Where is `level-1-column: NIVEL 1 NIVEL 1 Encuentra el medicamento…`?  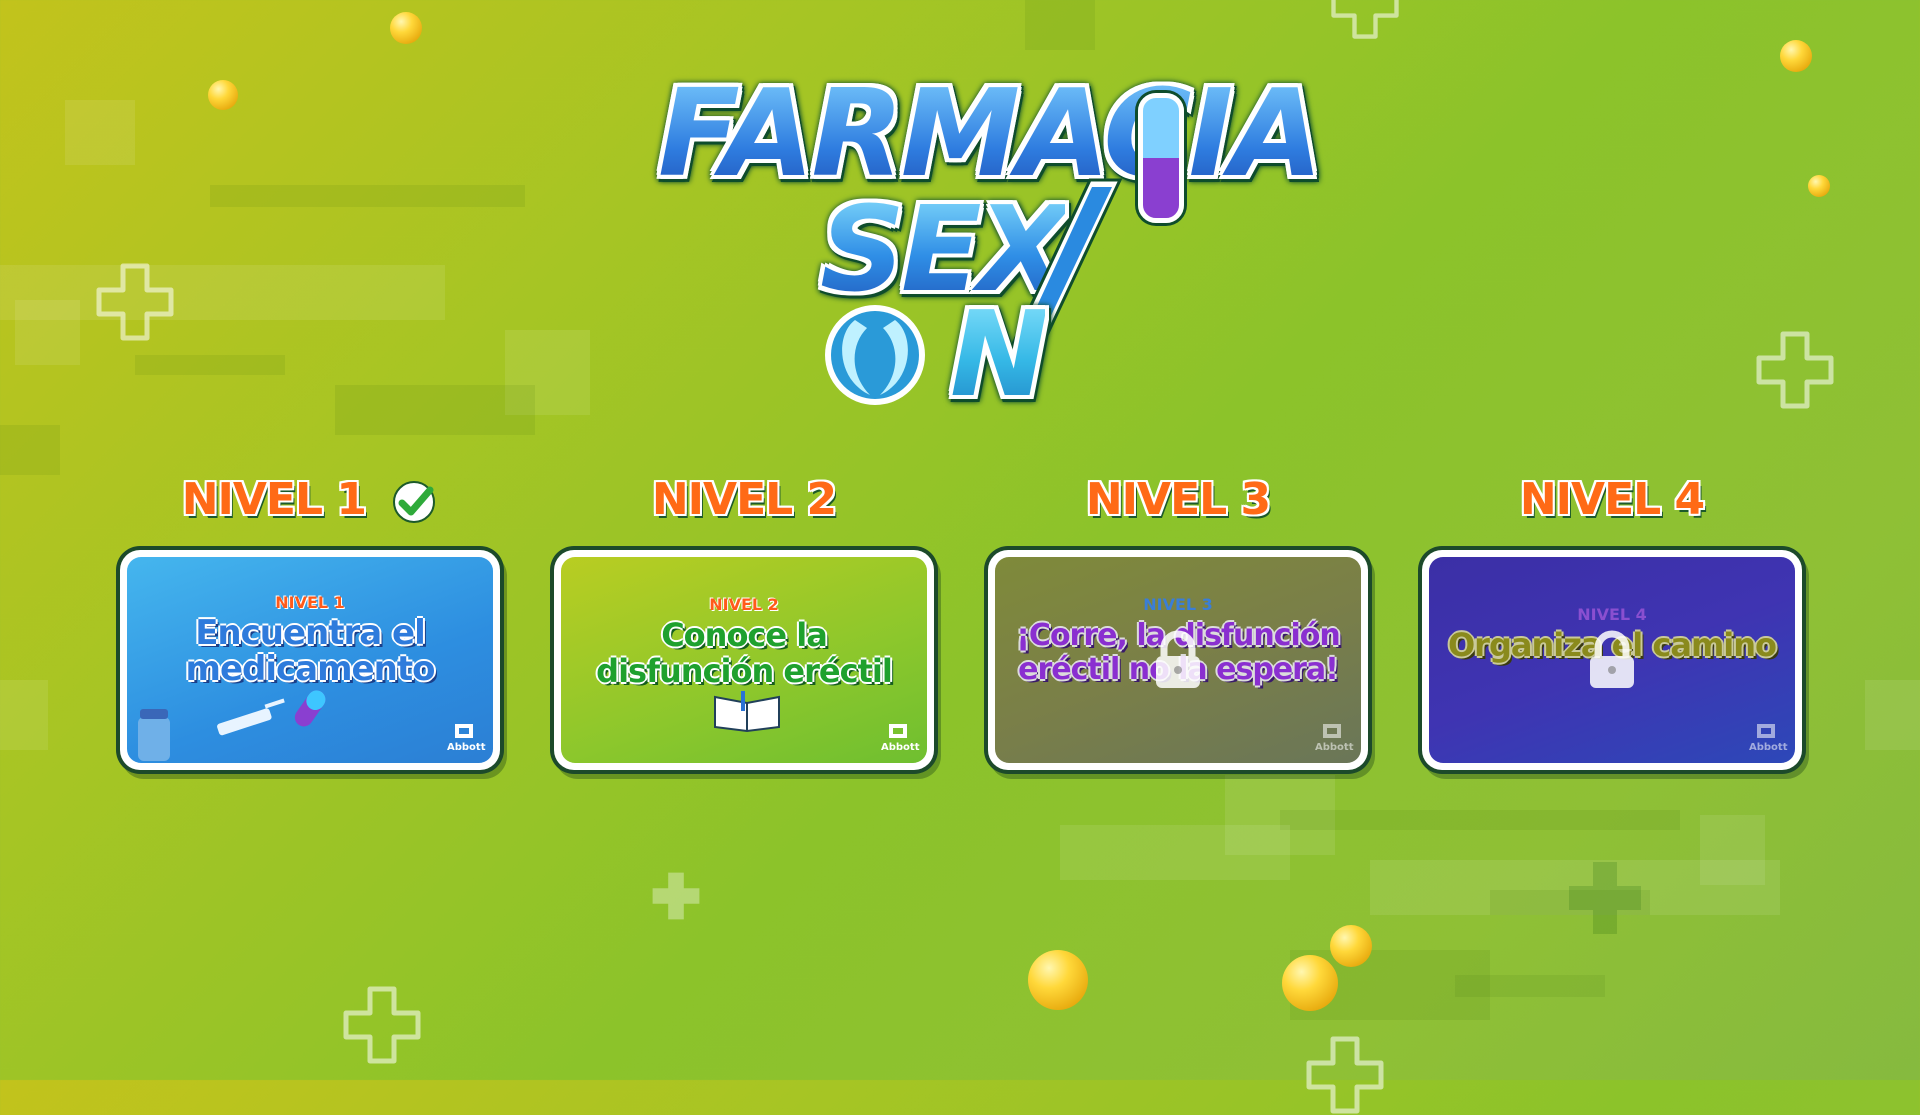
level-1-column: NIVEL 1 NIVEL 1 Encuentra el medicamento… is located at coordinates (310, 620).